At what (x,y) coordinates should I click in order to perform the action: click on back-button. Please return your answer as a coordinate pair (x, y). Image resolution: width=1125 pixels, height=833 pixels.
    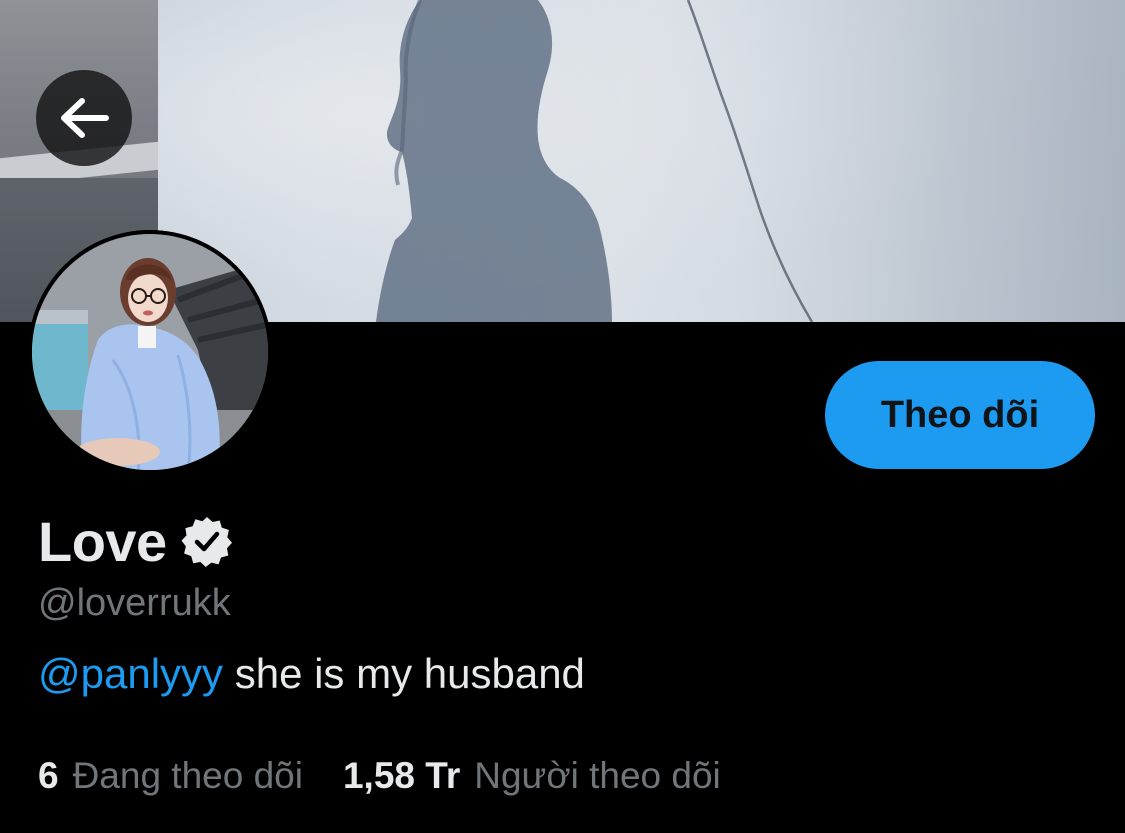
    Looking at the image, I should click on (84, 118).